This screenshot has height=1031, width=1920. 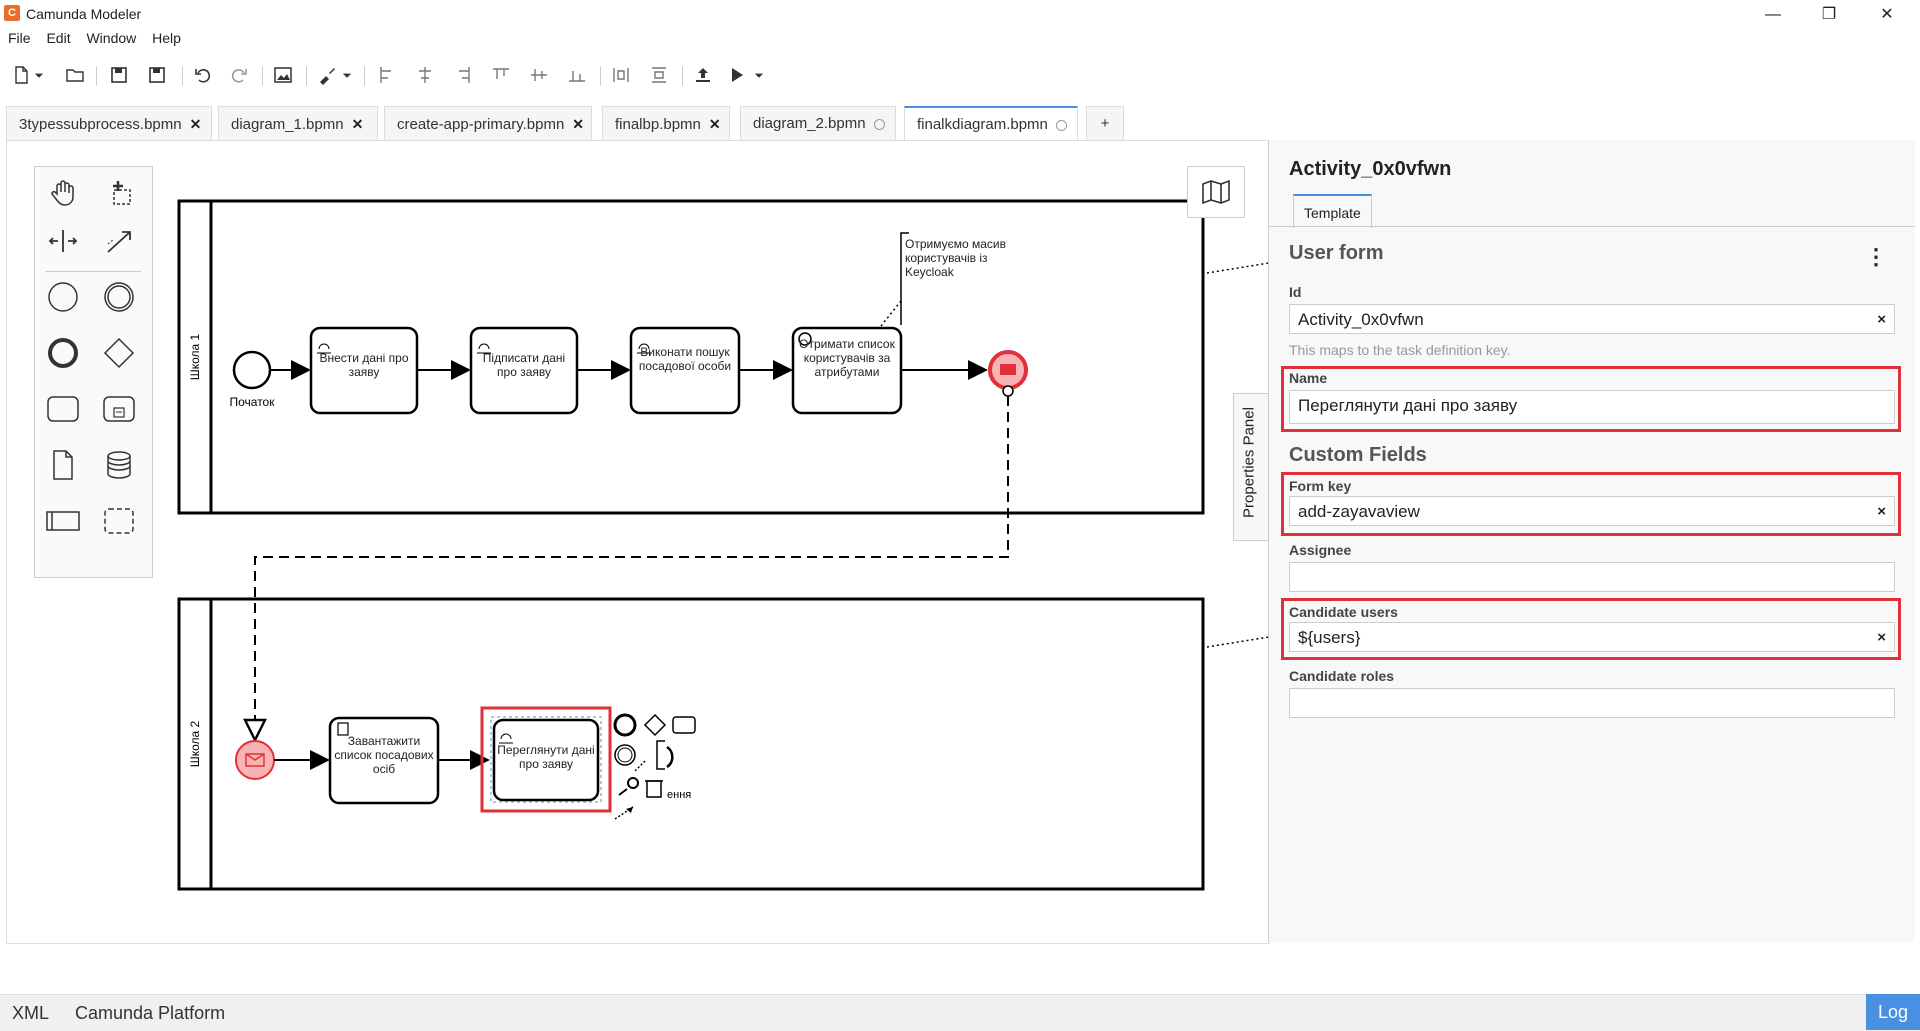 What do you see at coordinates (253, 402) in the screenshot?
I see `start-event-label: Початок` at bounding box center [253, 402].